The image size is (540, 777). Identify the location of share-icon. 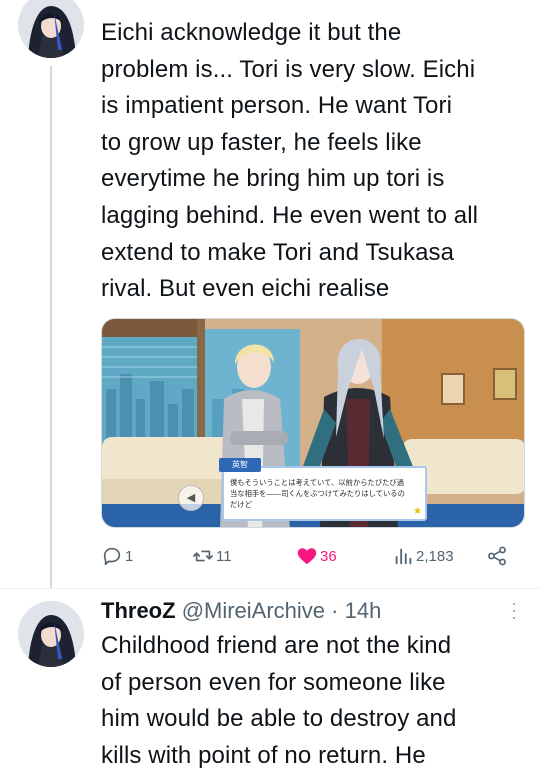
(497, 556).